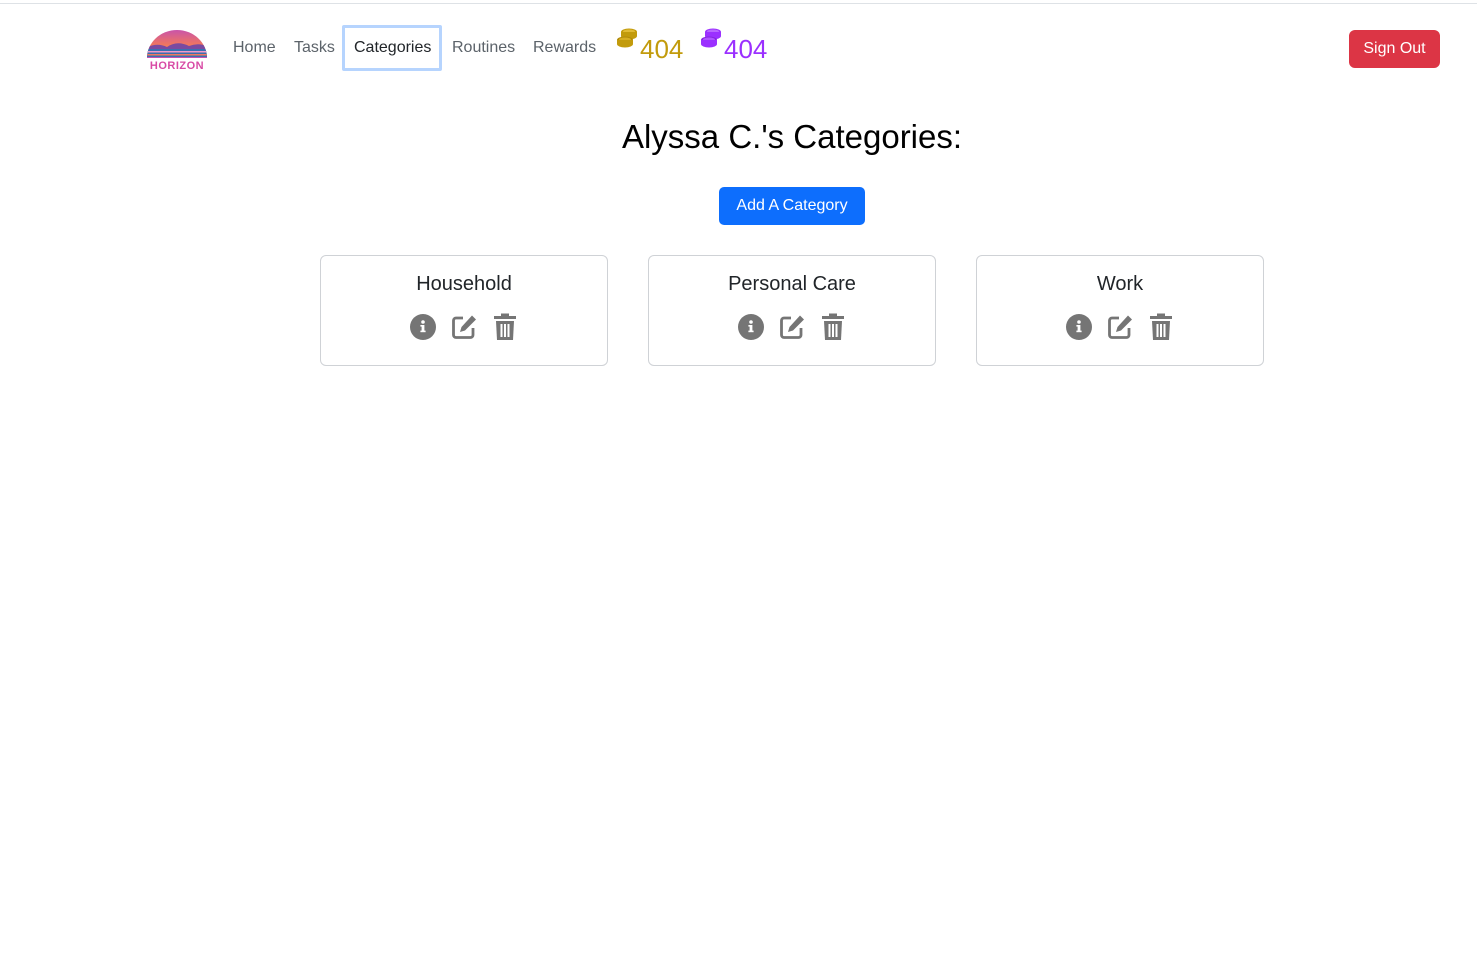 Image resolution: width=1477 pixels, height=962 pixels. I want to click on purple-coins-count: 404, so click(746, 49).